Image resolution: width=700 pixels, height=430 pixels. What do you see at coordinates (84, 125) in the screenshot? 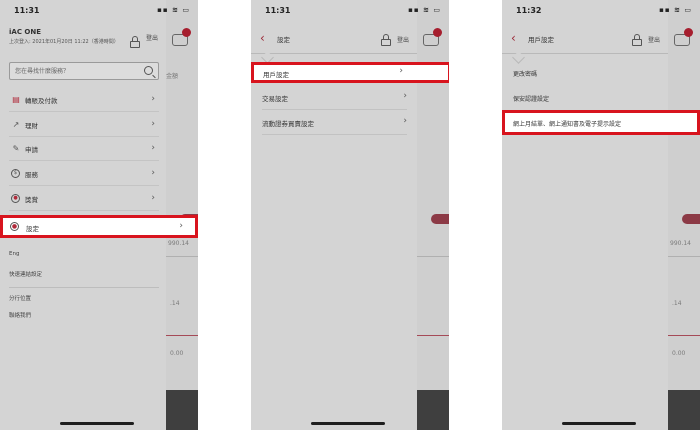
I see `menu-item-wealth: ↗ 理財 ›` at bounding box center [84, 125].